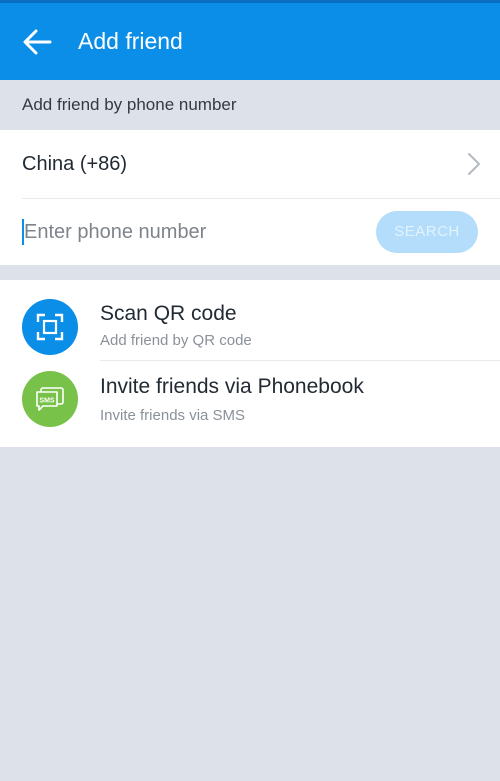 The image size is (500, 781). Describe the element at coordinates (130, 41) in the screenshot. I see `page-title: Add friend` at that location.